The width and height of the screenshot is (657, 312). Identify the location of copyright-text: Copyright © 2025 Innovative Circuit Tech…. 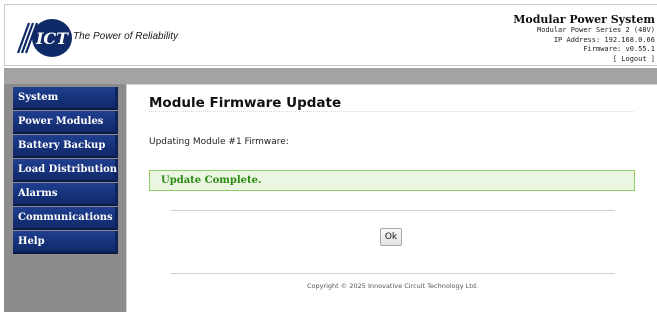
(392, 286).